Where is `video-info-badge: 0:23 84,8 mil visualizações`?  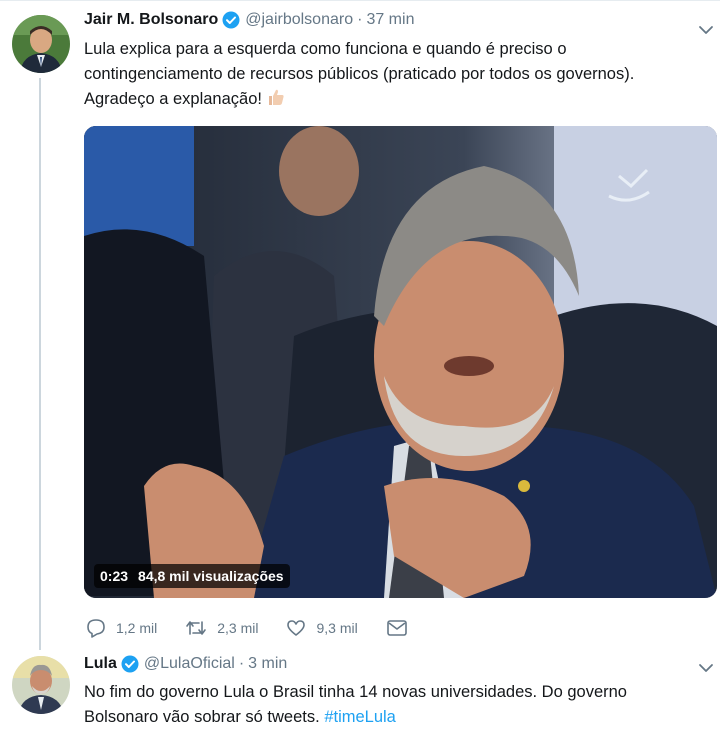
video-info-badge: 0:23 84,8 mil visualizações is located at coordinates (192, 576).